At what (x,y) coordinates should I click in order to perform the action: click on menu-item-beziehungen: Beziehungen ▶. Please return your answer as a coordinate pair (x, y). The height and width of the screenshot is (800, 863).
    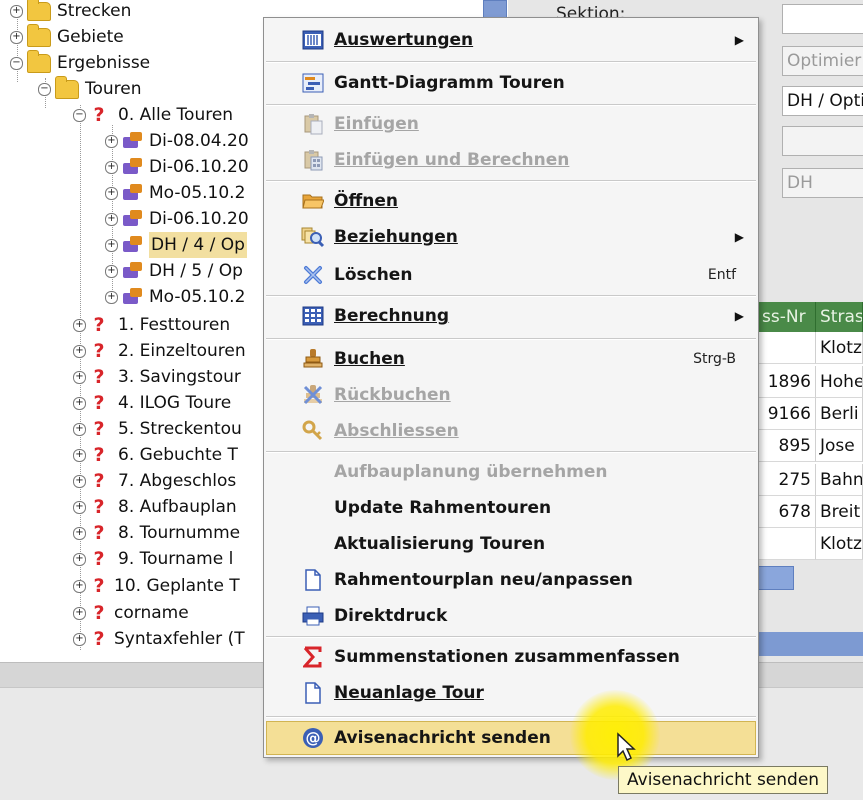
    Looking at the image, I should click on (511, 237).